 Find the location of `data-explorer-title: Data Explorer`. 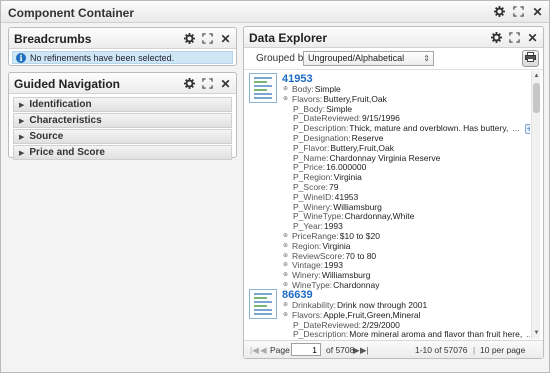

data-explorer-title: Data Explorer is located at coordinates (288, 38).